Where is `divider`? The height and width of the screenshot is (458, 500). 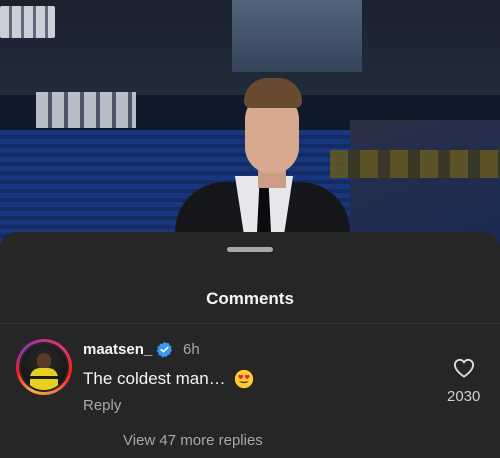 divider is located at coordinates (250, 323).